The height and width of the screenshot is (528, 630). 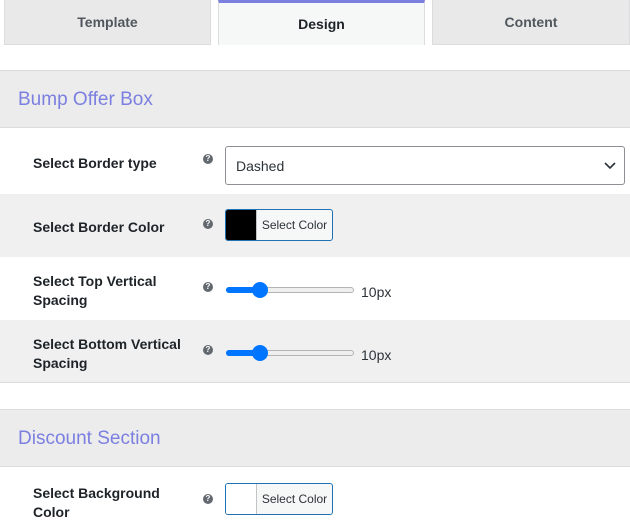 What do you see at coordinates (531, 22) in the screenshot?
I see `tab-content: Content` at bounding box center [531, 22].